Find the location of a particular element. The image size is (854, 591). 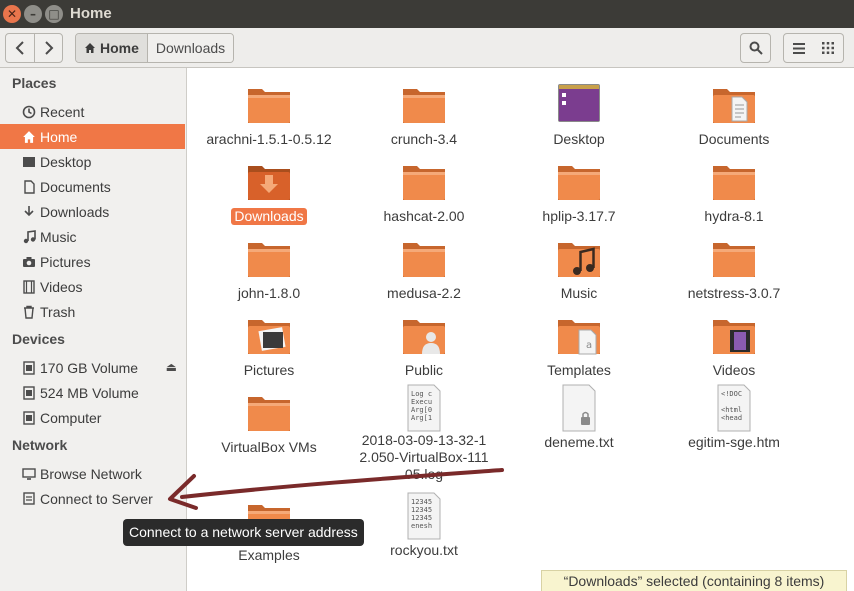

file-item: Music is located at coordinates (579, 268).